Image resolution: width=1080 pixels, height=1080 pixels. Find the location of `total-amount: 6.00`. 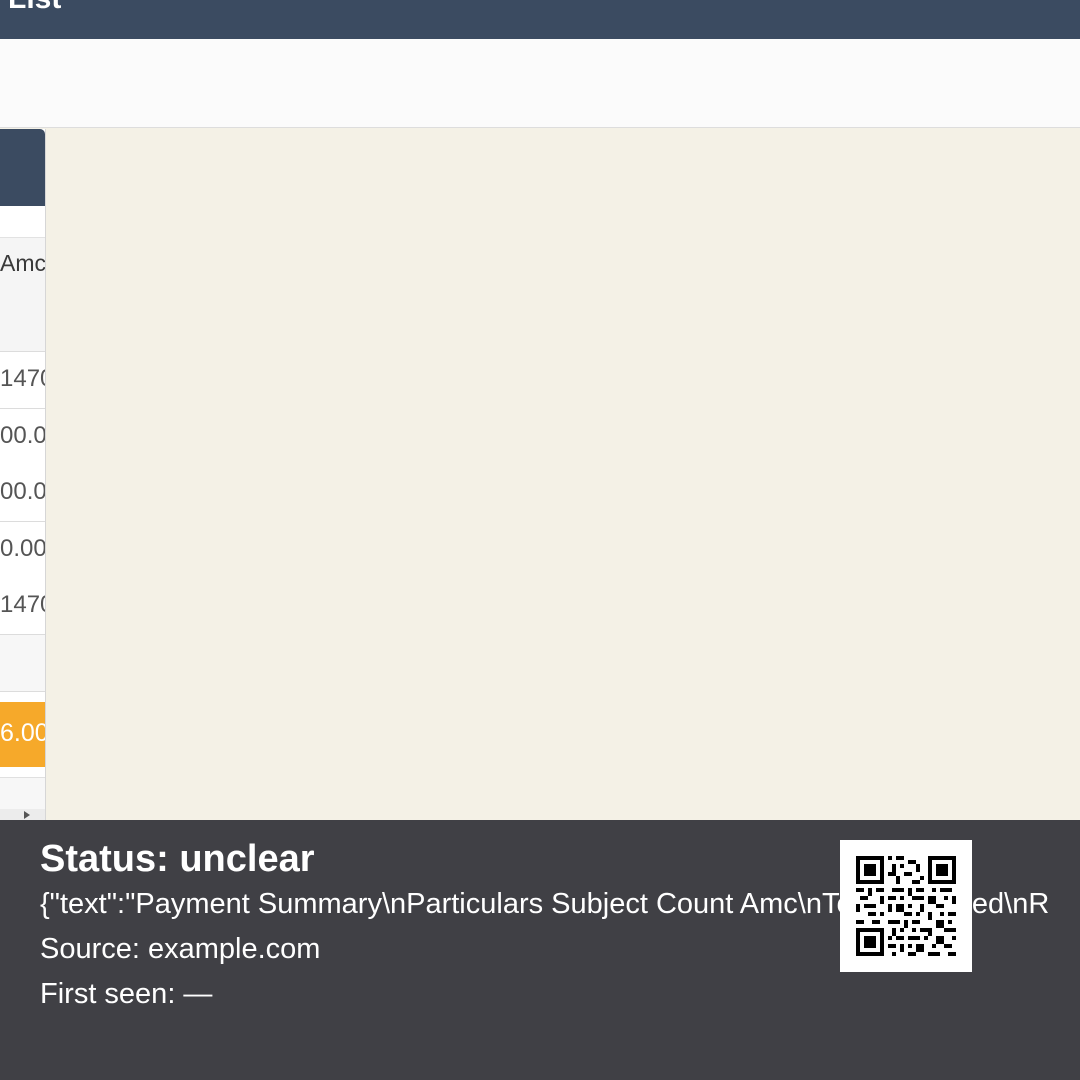

total-amount: 6.00 is located at coordinates (22, 733).